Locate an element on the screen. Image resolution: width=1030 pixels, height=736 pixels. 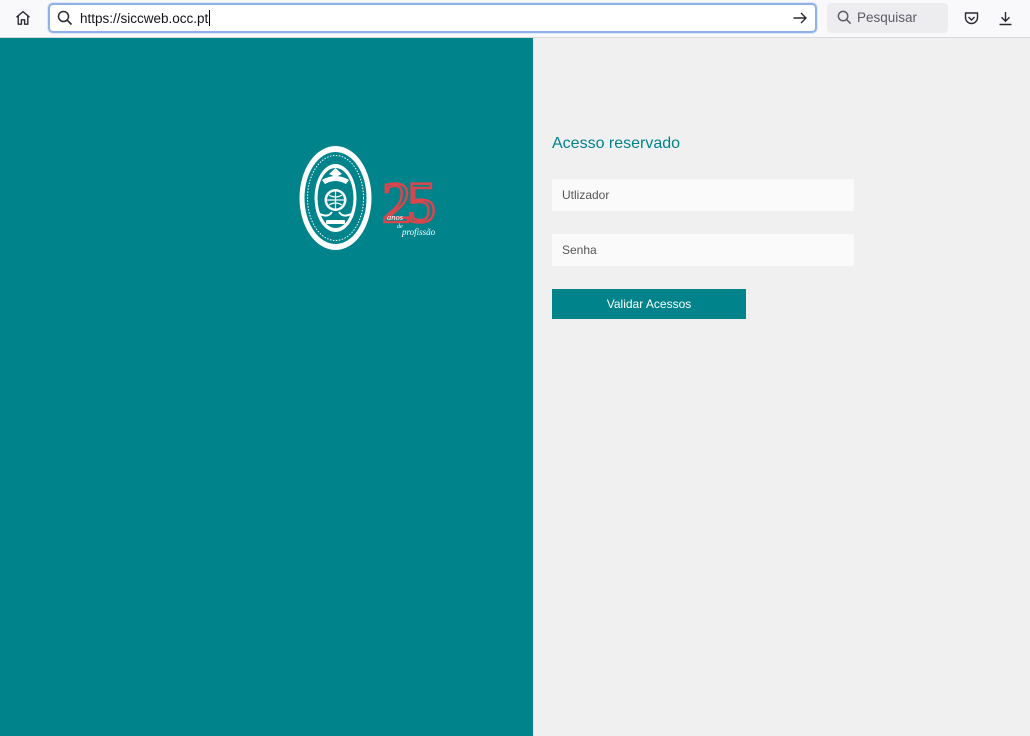
text-caret is located at coordinates (210, 18).